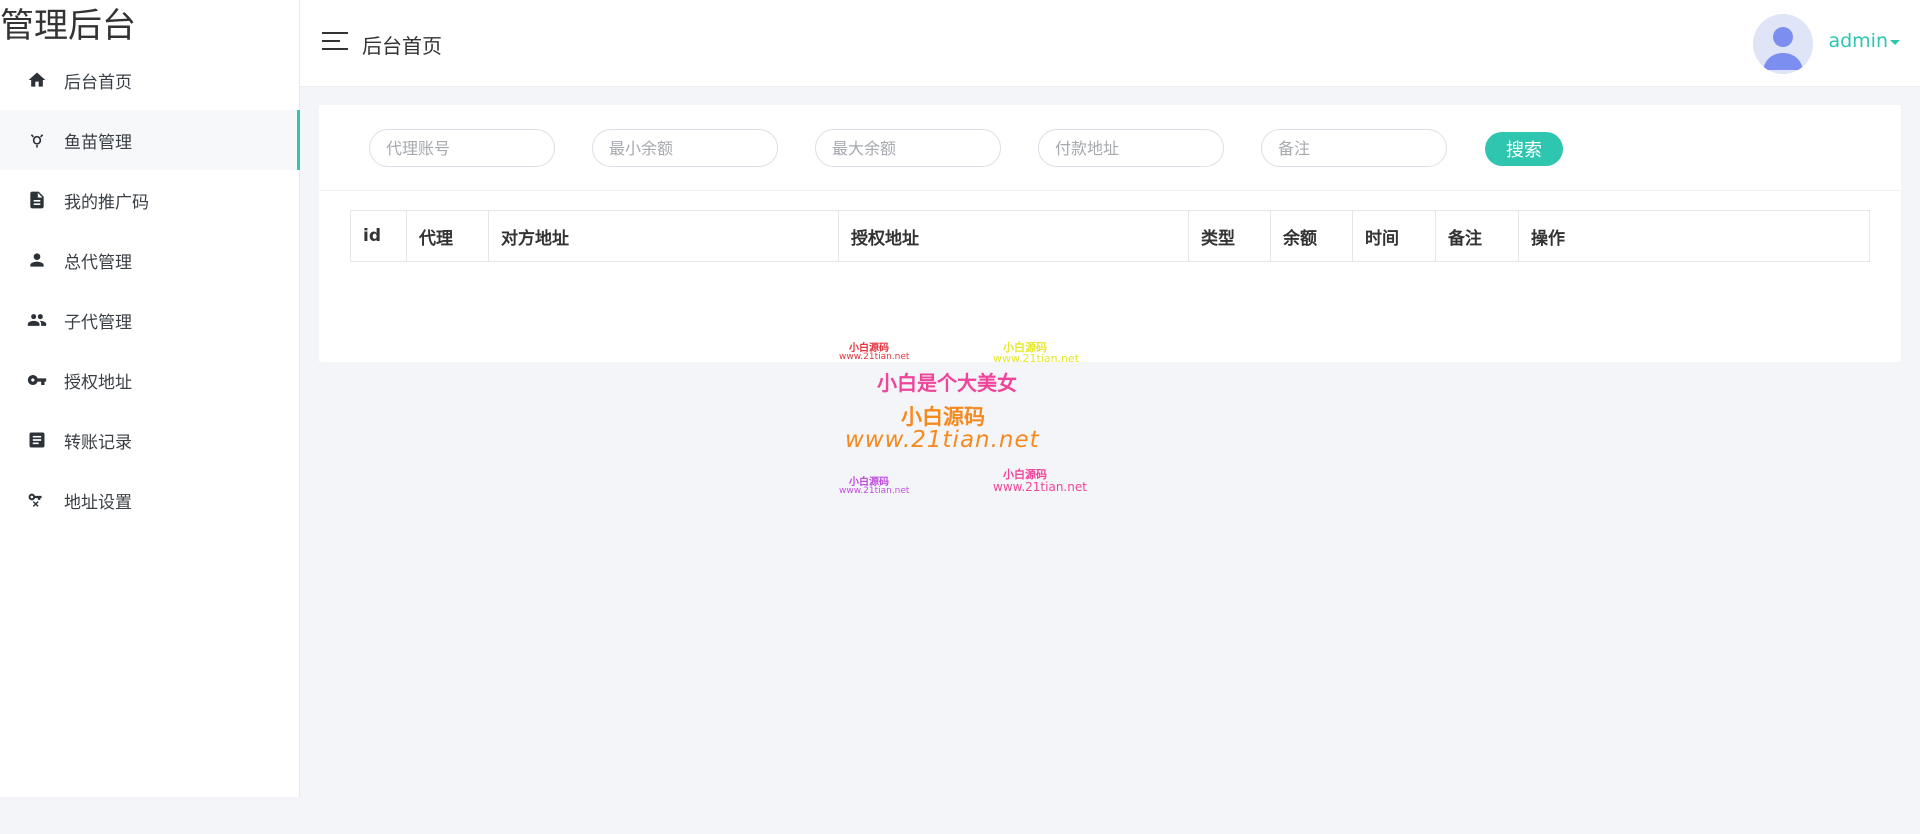 The image size is (1920, 834). Describe the element at coordinates (37, 320) in the screenshot. I see `users-icon` at that location.